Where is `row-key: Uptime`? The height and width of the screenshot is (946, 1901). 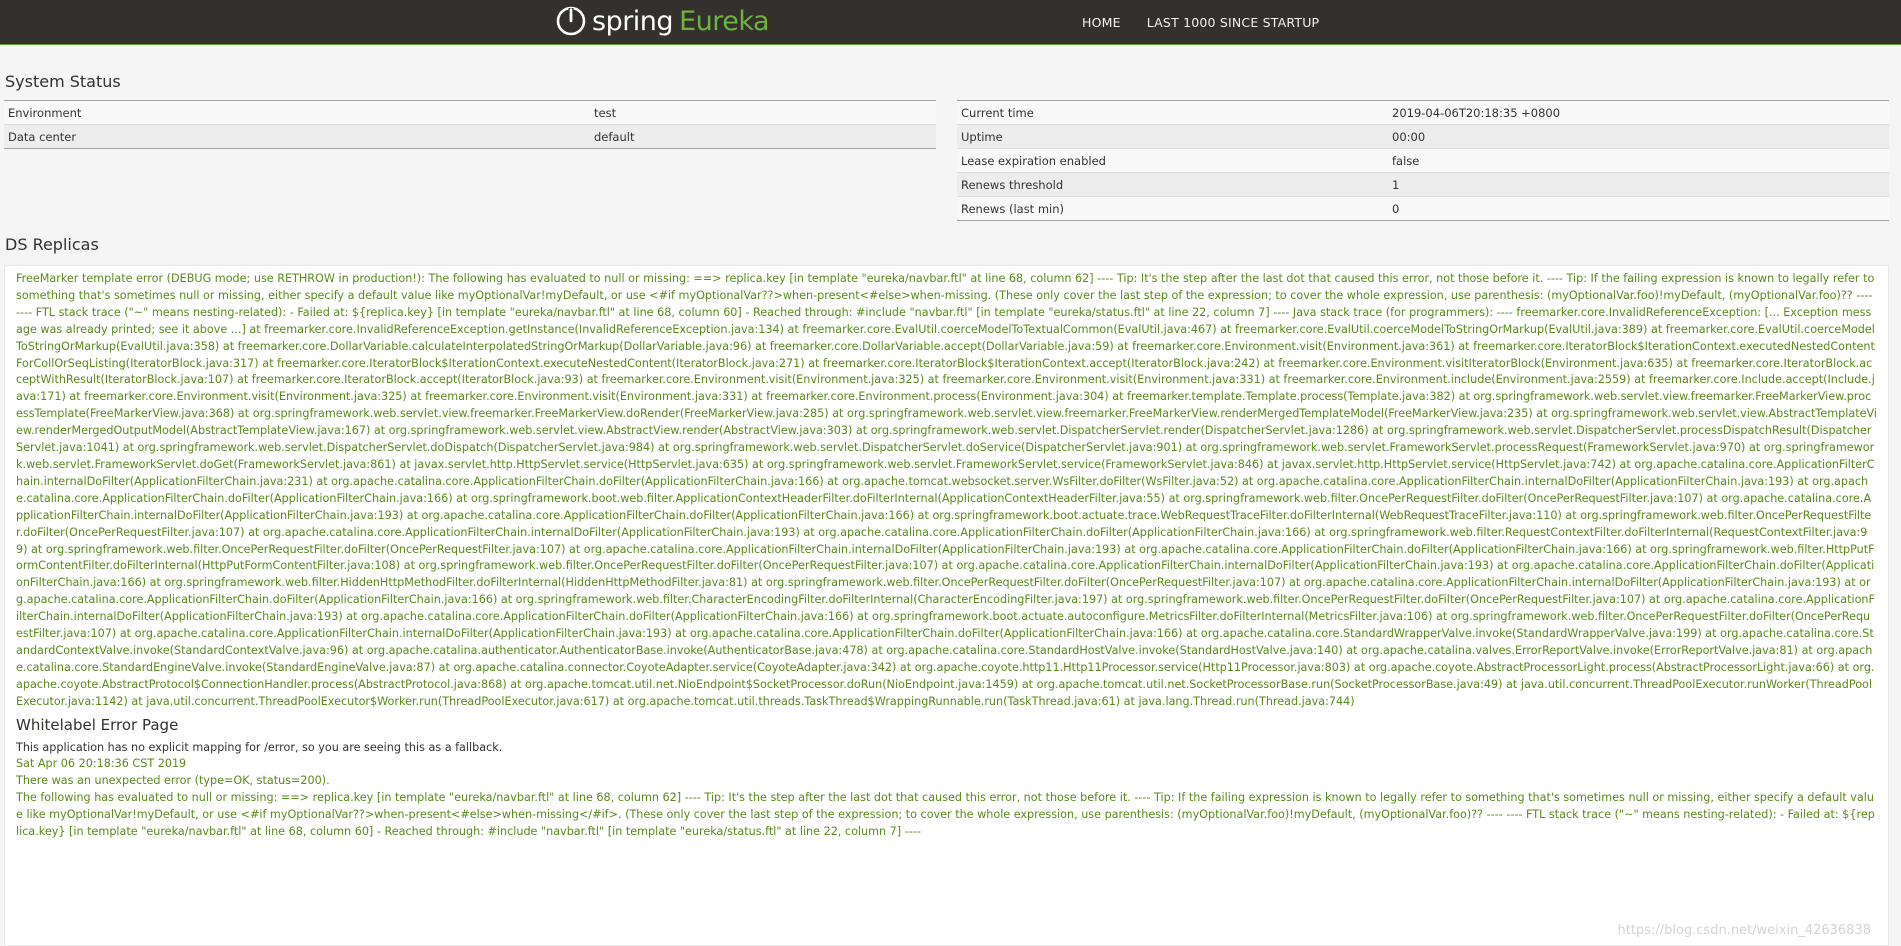
row-key: Uptime is located at coordinates (1172, 136).